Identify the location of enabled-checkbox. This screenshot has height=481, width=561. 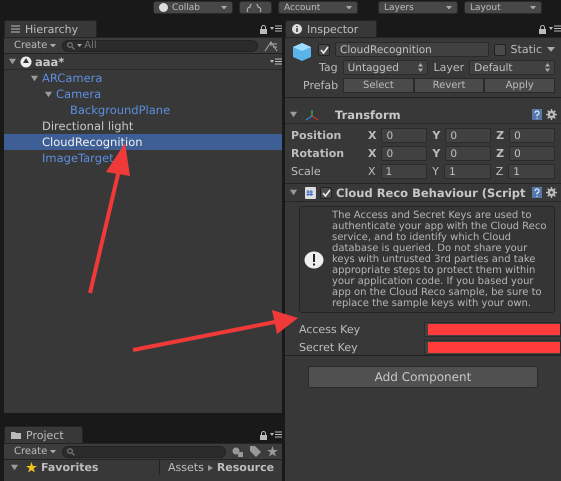
(326, 192).